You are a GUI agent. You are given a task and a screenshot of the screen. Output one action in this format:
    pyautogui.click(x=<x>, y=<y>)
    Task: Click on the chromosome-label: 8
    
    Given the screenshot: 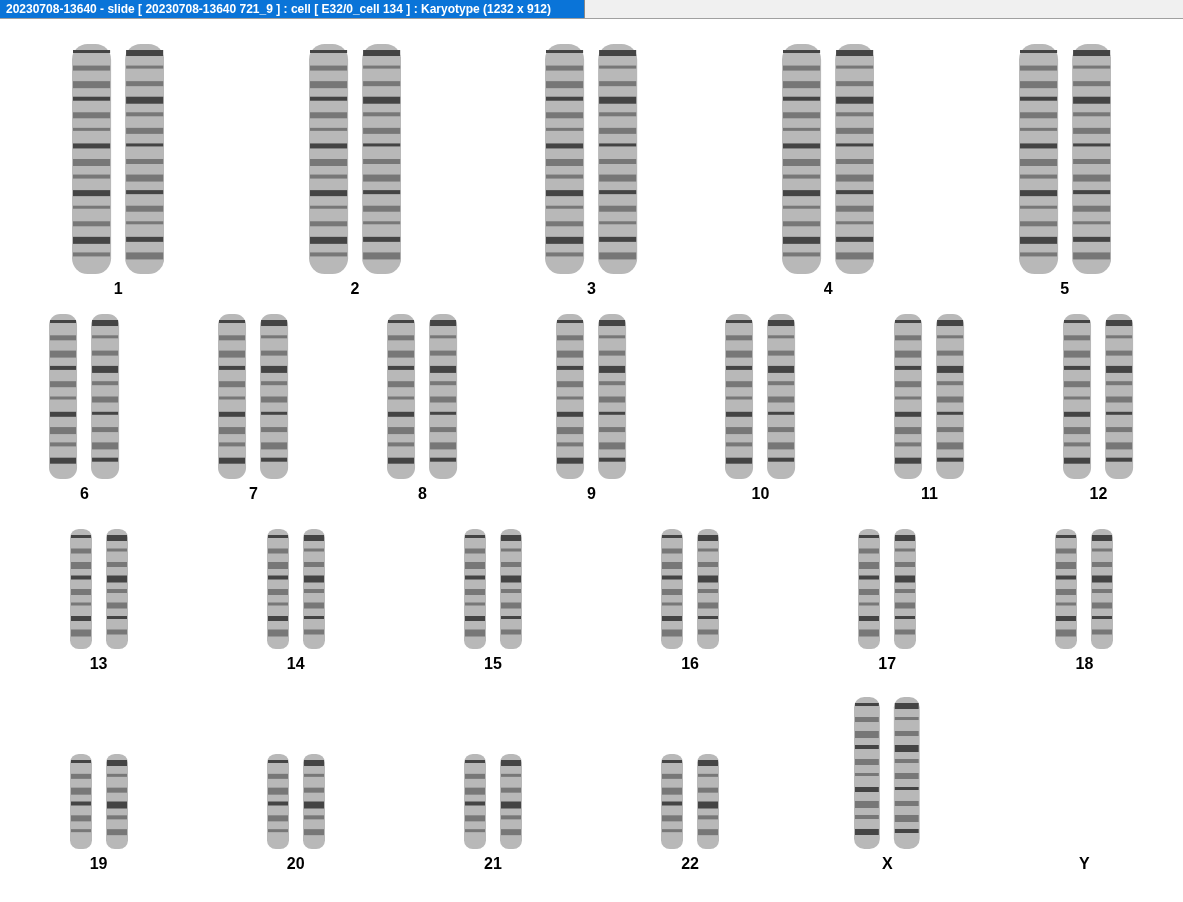 What is the action you would take?
    pyautogui.click(x=422, y=494)
    